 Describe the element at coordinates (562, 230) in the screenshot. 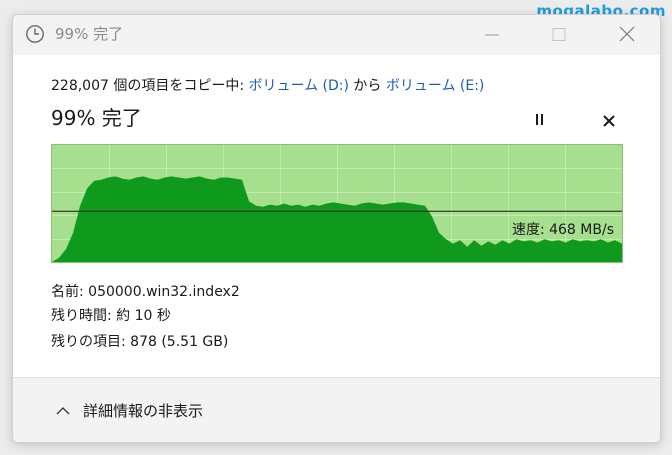

I see `speed-label: 速度: 468 MB/s` at that location.